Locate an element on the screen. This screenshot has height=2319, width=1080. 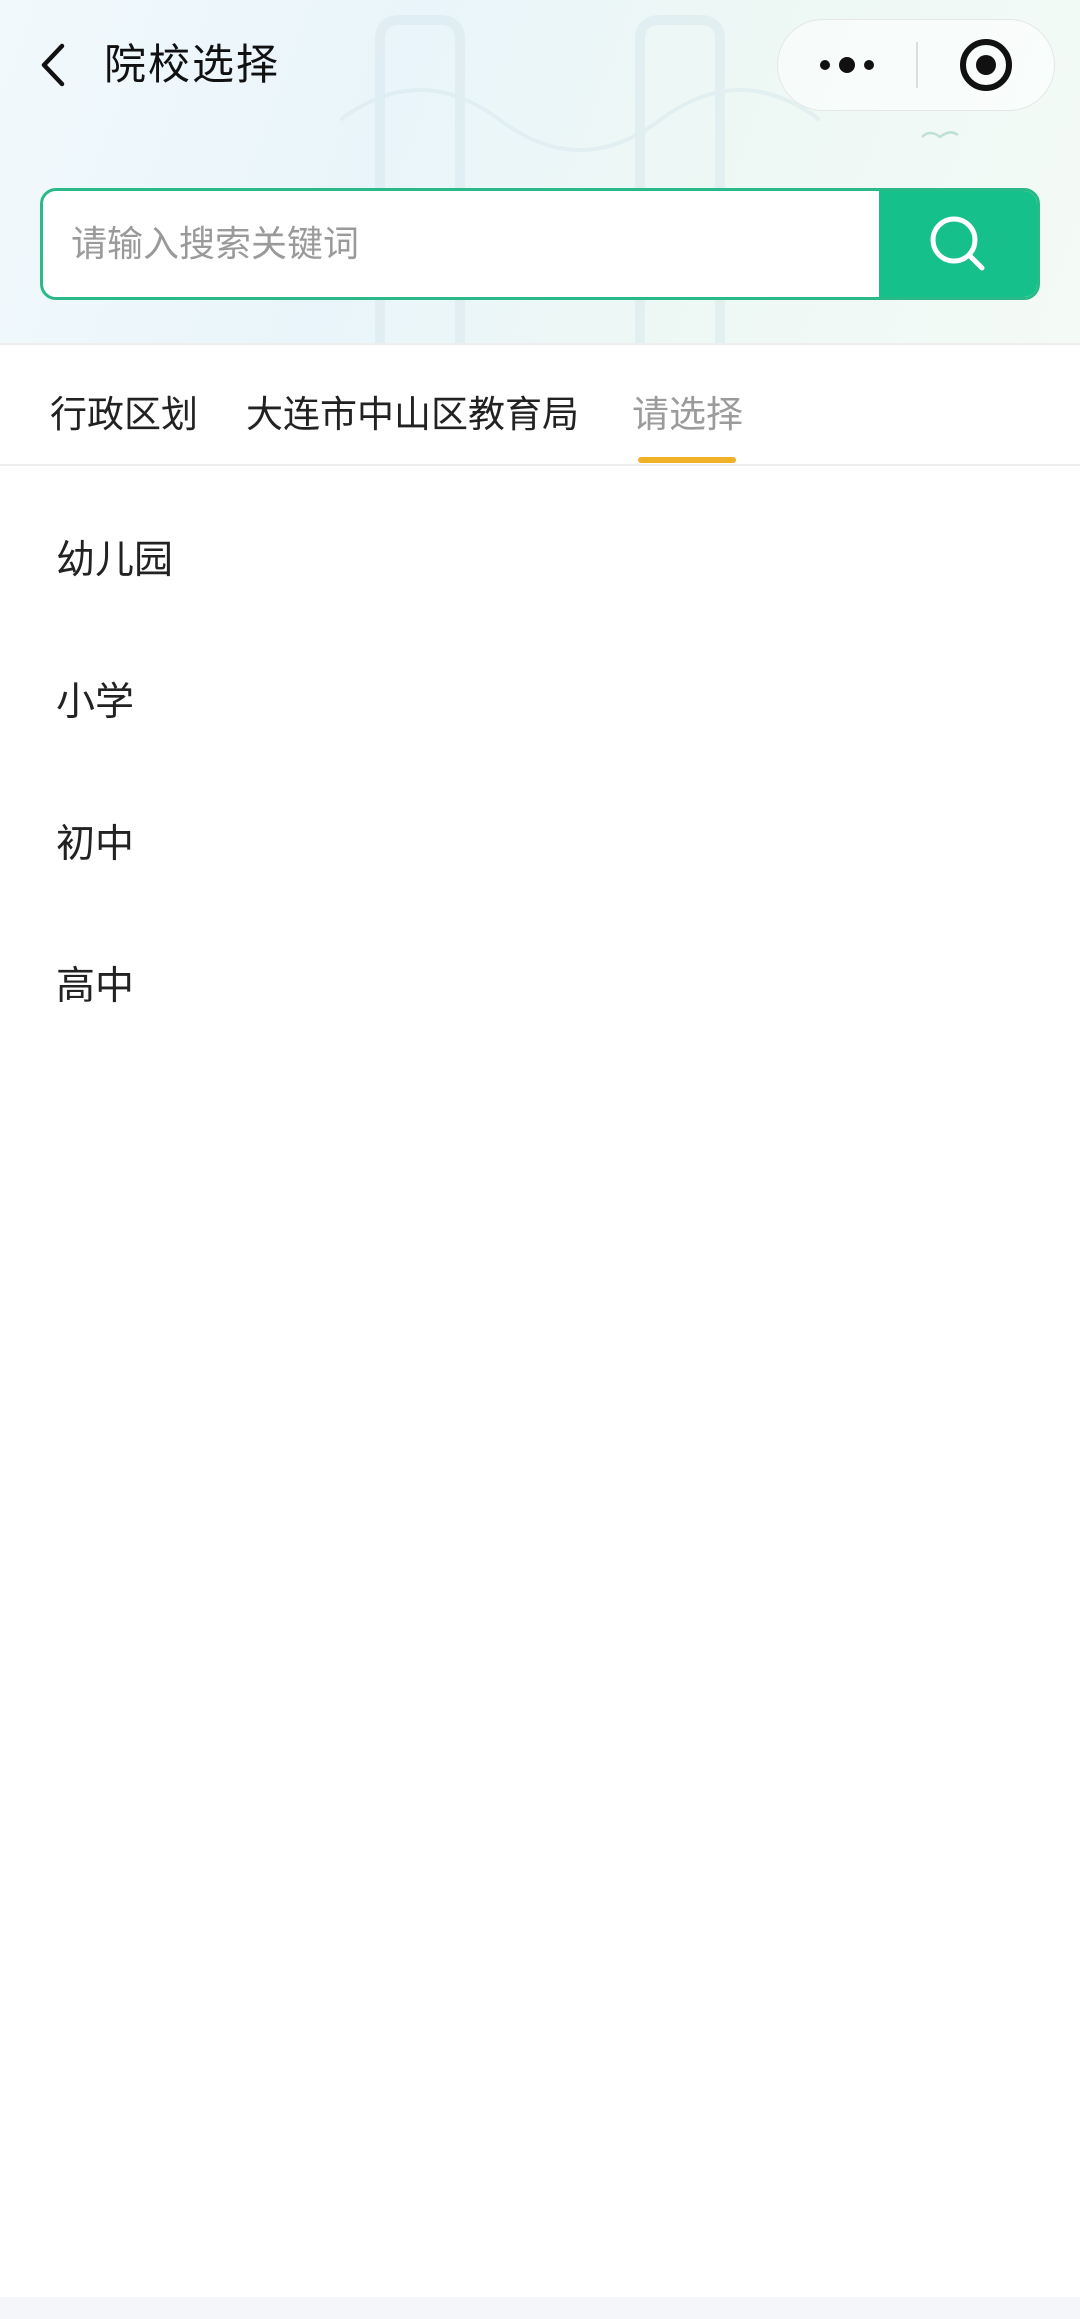
target-circle-icon is located at coordinates (986, 64).